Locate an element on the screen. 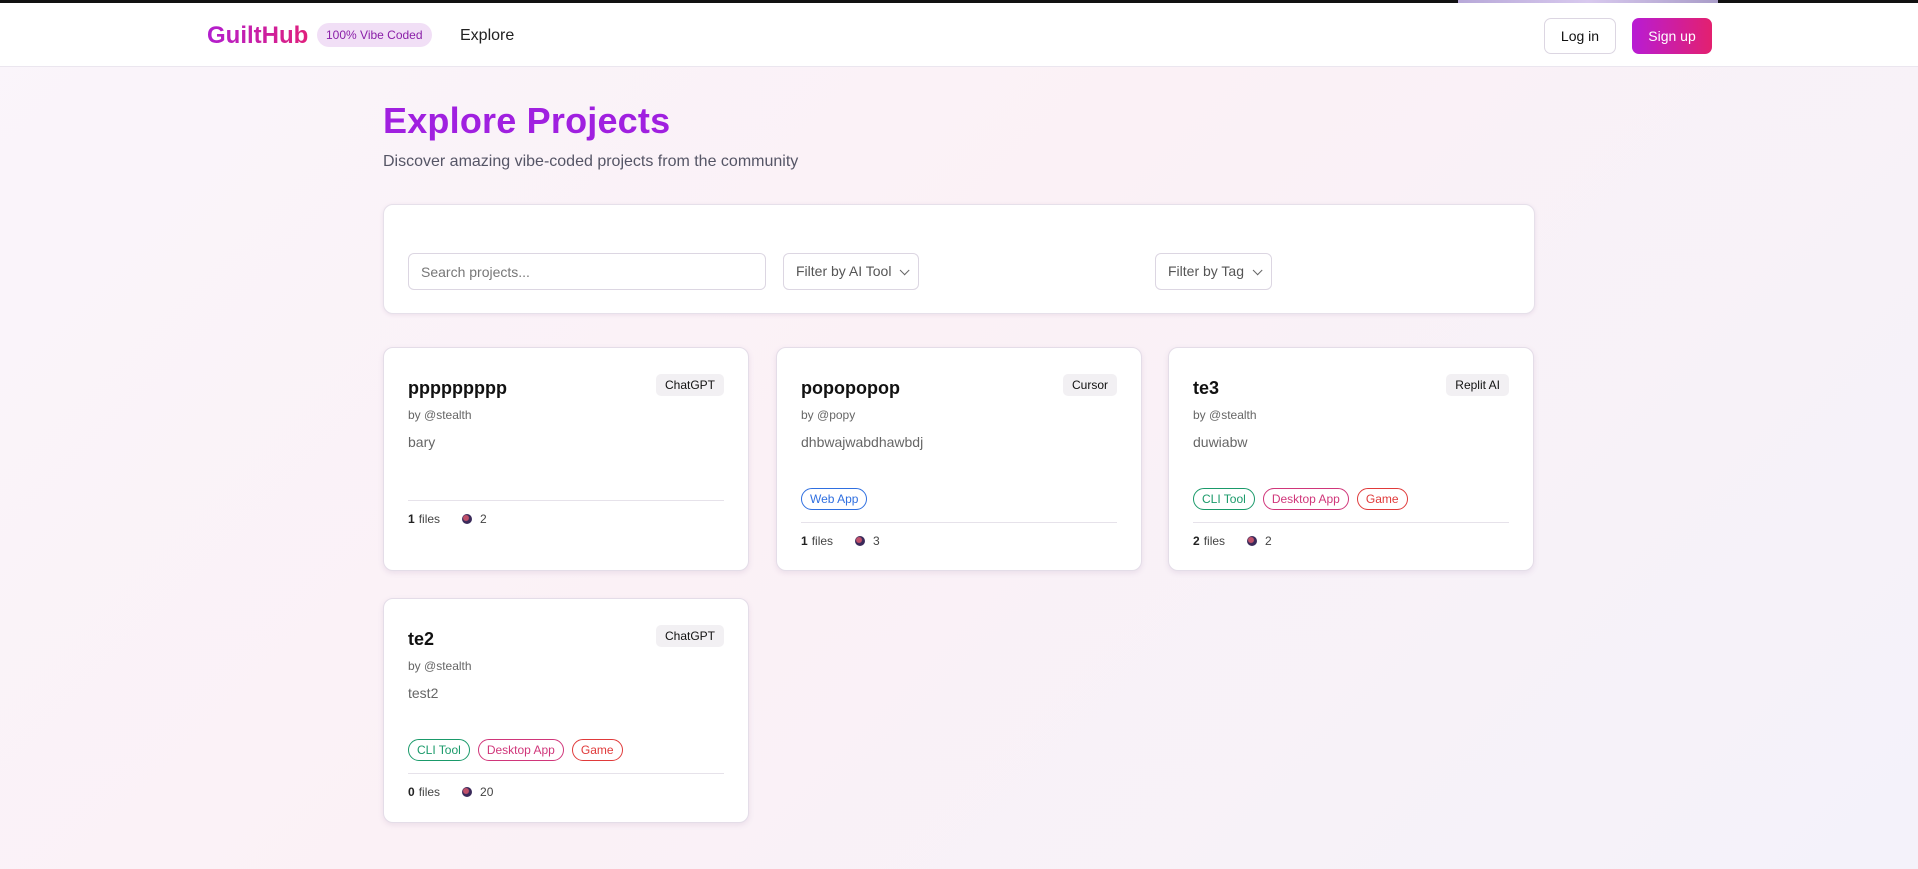 This screenshot has width=1918, height=869. ai-tool-filter-label: Filter by AI Tool is located at coordinates (844, 271).